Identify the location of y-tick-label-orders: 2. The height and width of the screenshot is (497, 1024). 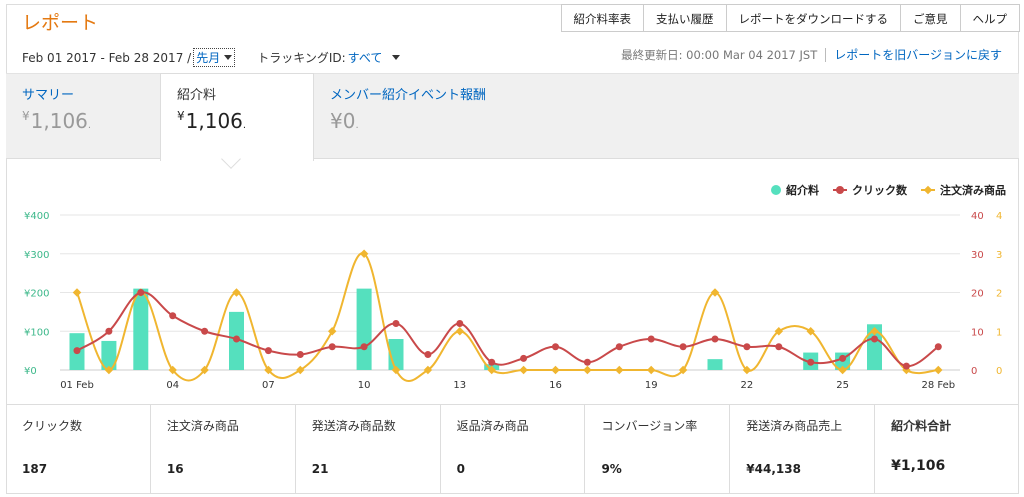
(999, 294).